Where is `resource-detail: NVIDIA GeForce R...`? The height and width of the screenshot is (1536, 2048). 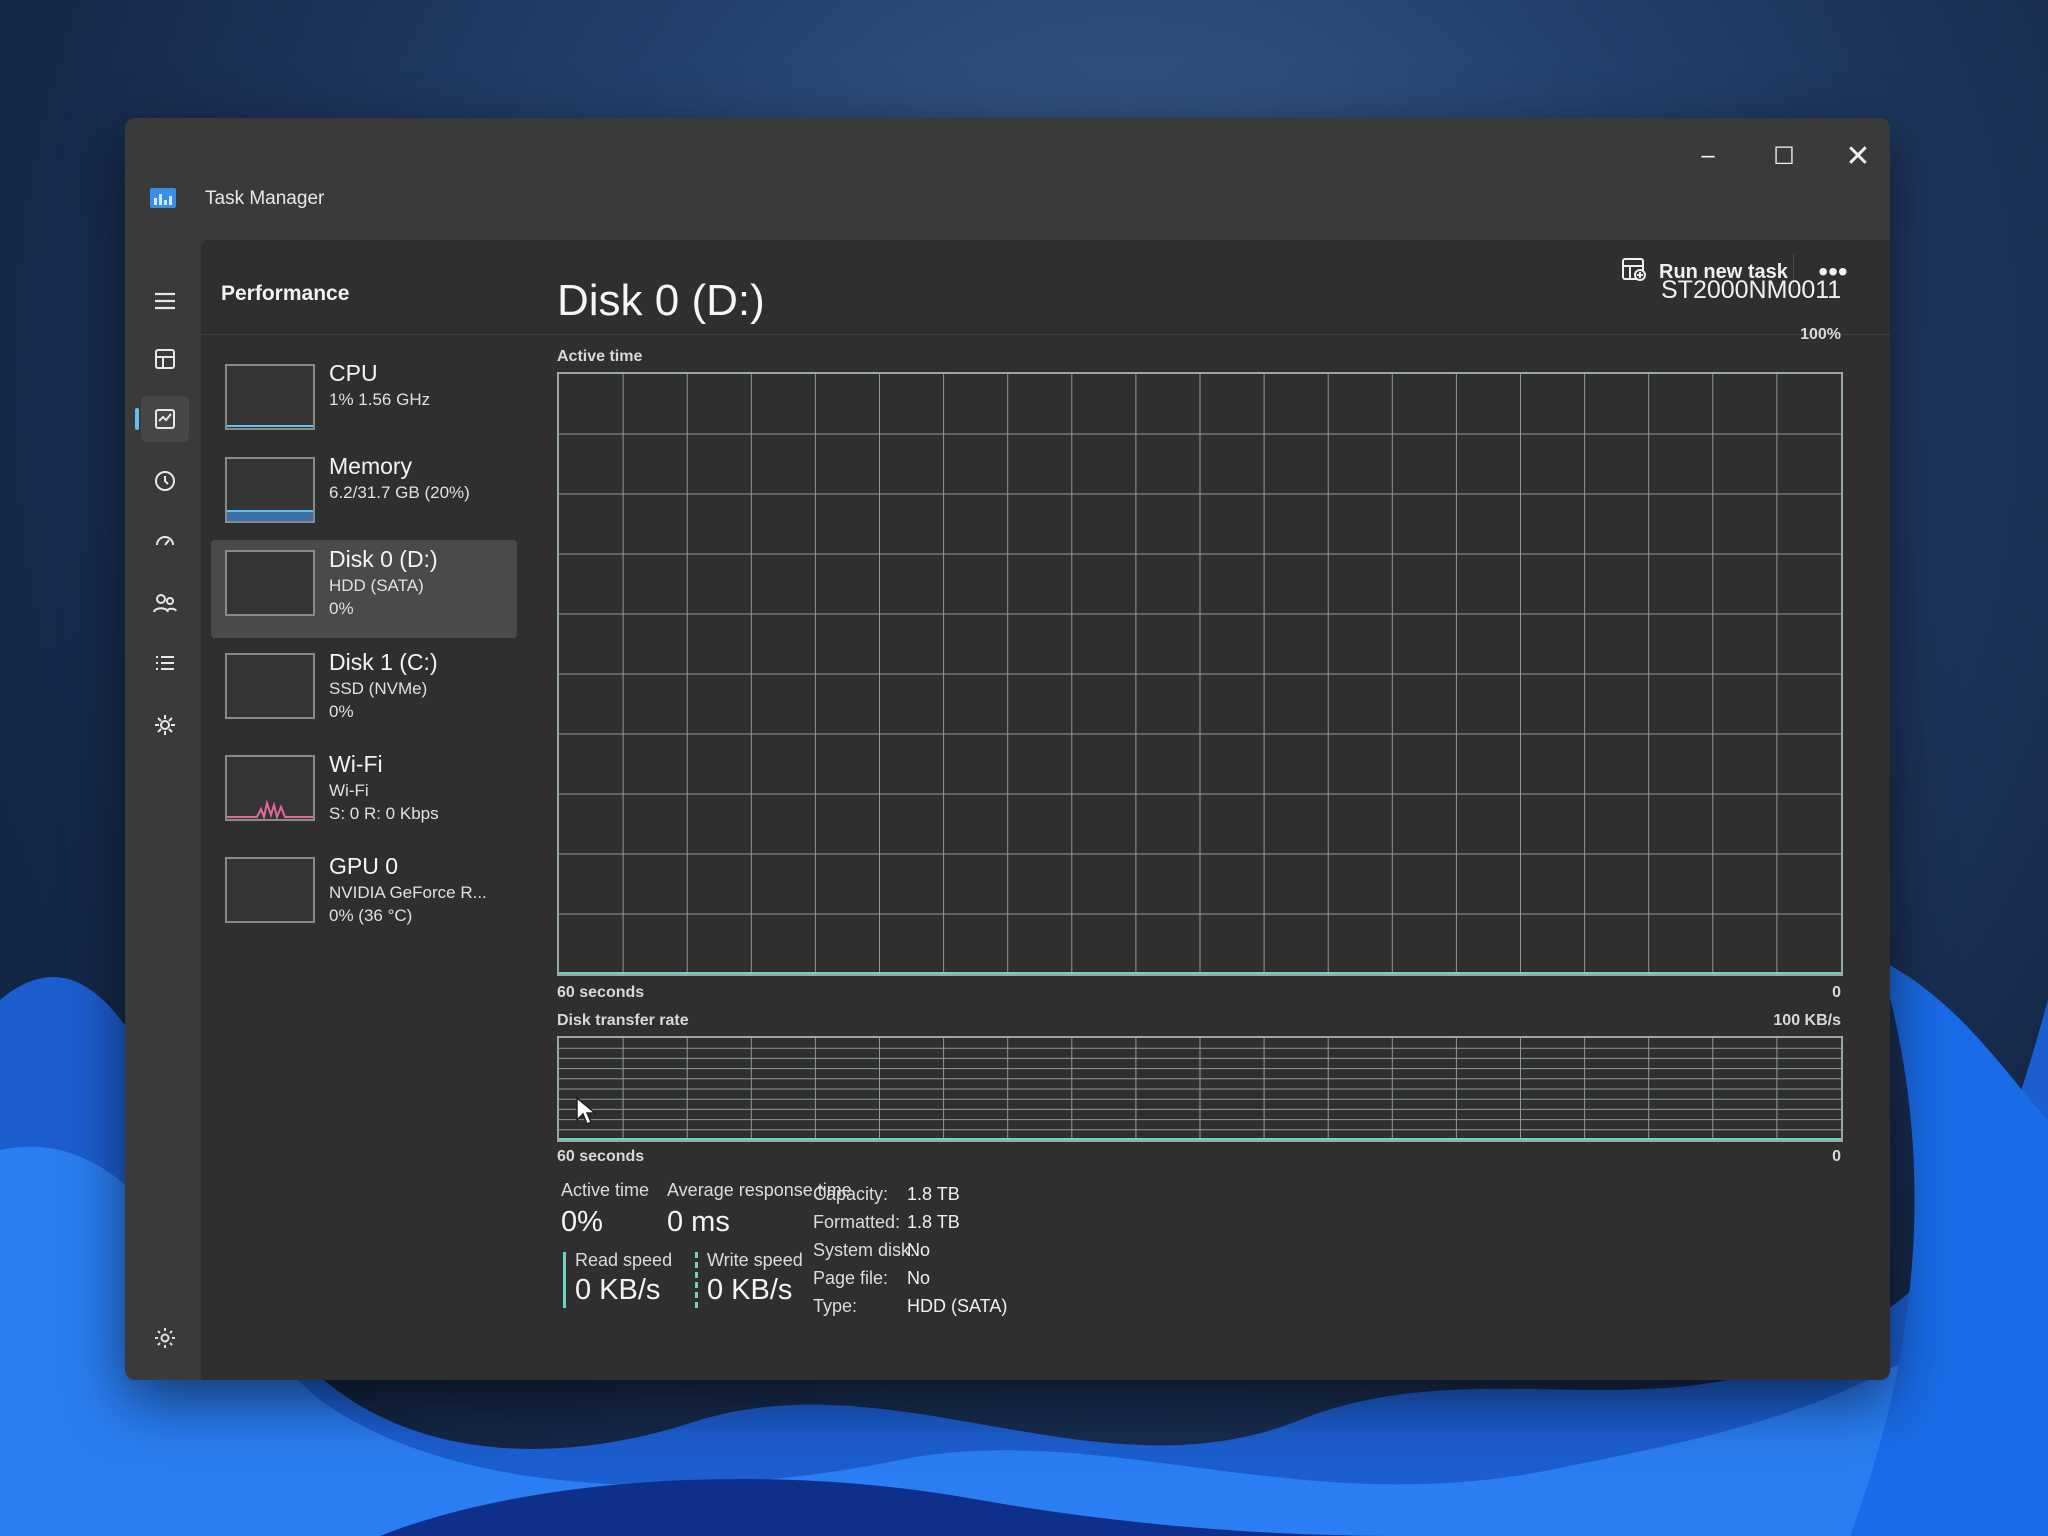 resource-detail: NVIDIA GeForce R... is located at coordinates (408, 892).